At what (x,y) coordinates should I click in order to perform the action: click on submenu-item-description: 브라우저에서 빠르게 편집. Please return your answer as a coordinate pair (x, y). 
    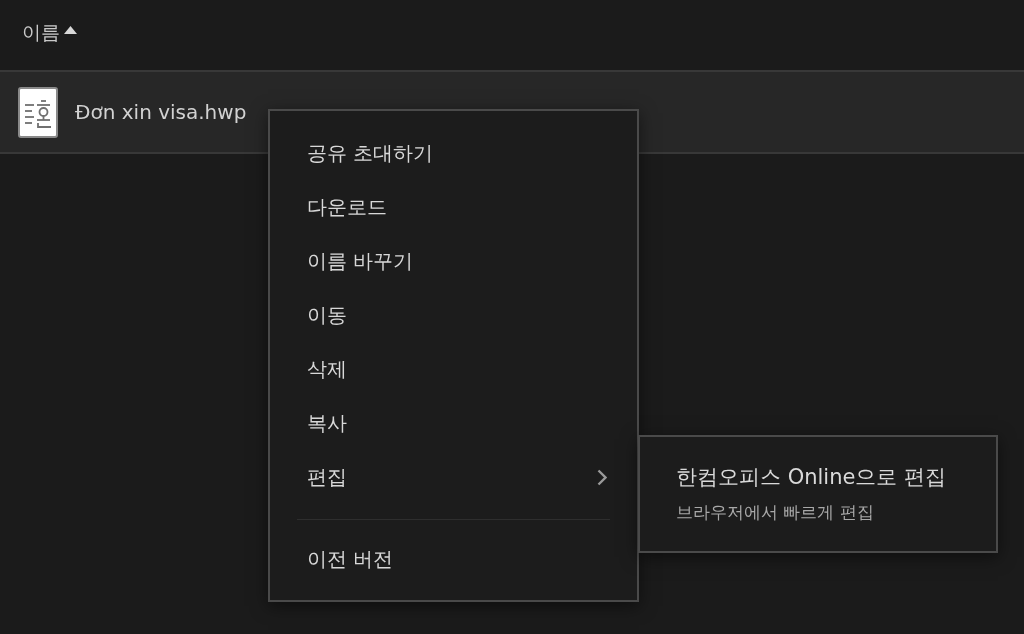
    Looking at the image, I should click on (775, 512).